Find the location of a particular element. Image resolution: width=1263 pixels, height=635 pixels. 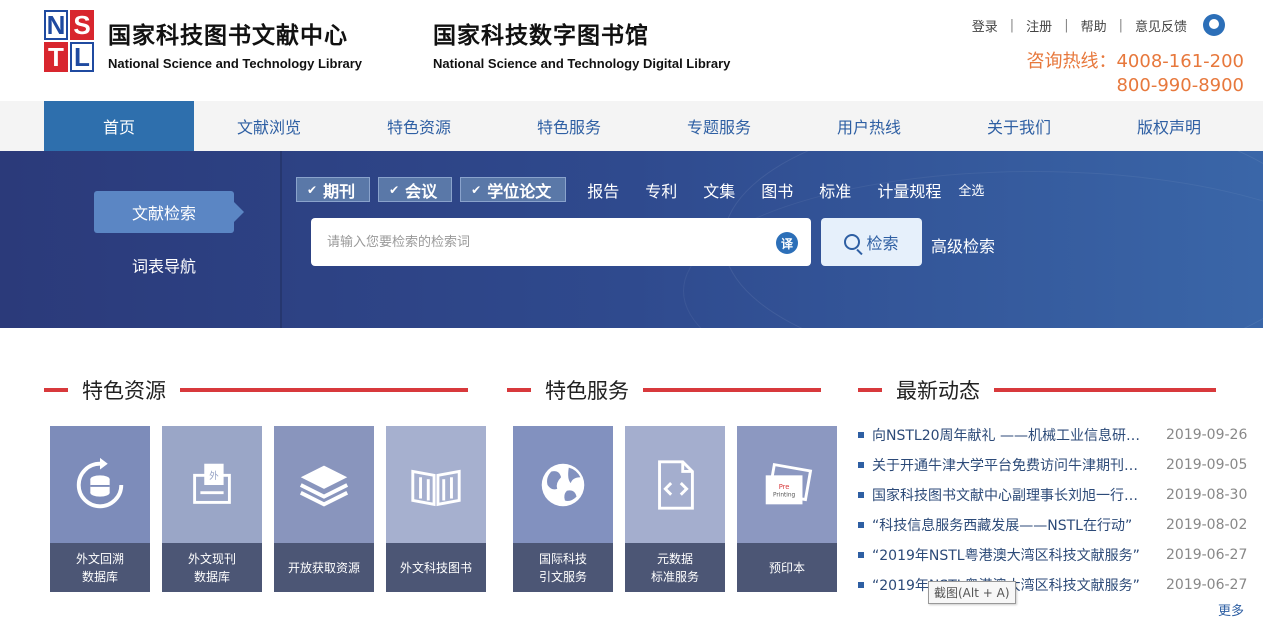

news-title: 国家科技图书文献中心副理事长刘旭一行调研 is located at coordinates (1008, 495).